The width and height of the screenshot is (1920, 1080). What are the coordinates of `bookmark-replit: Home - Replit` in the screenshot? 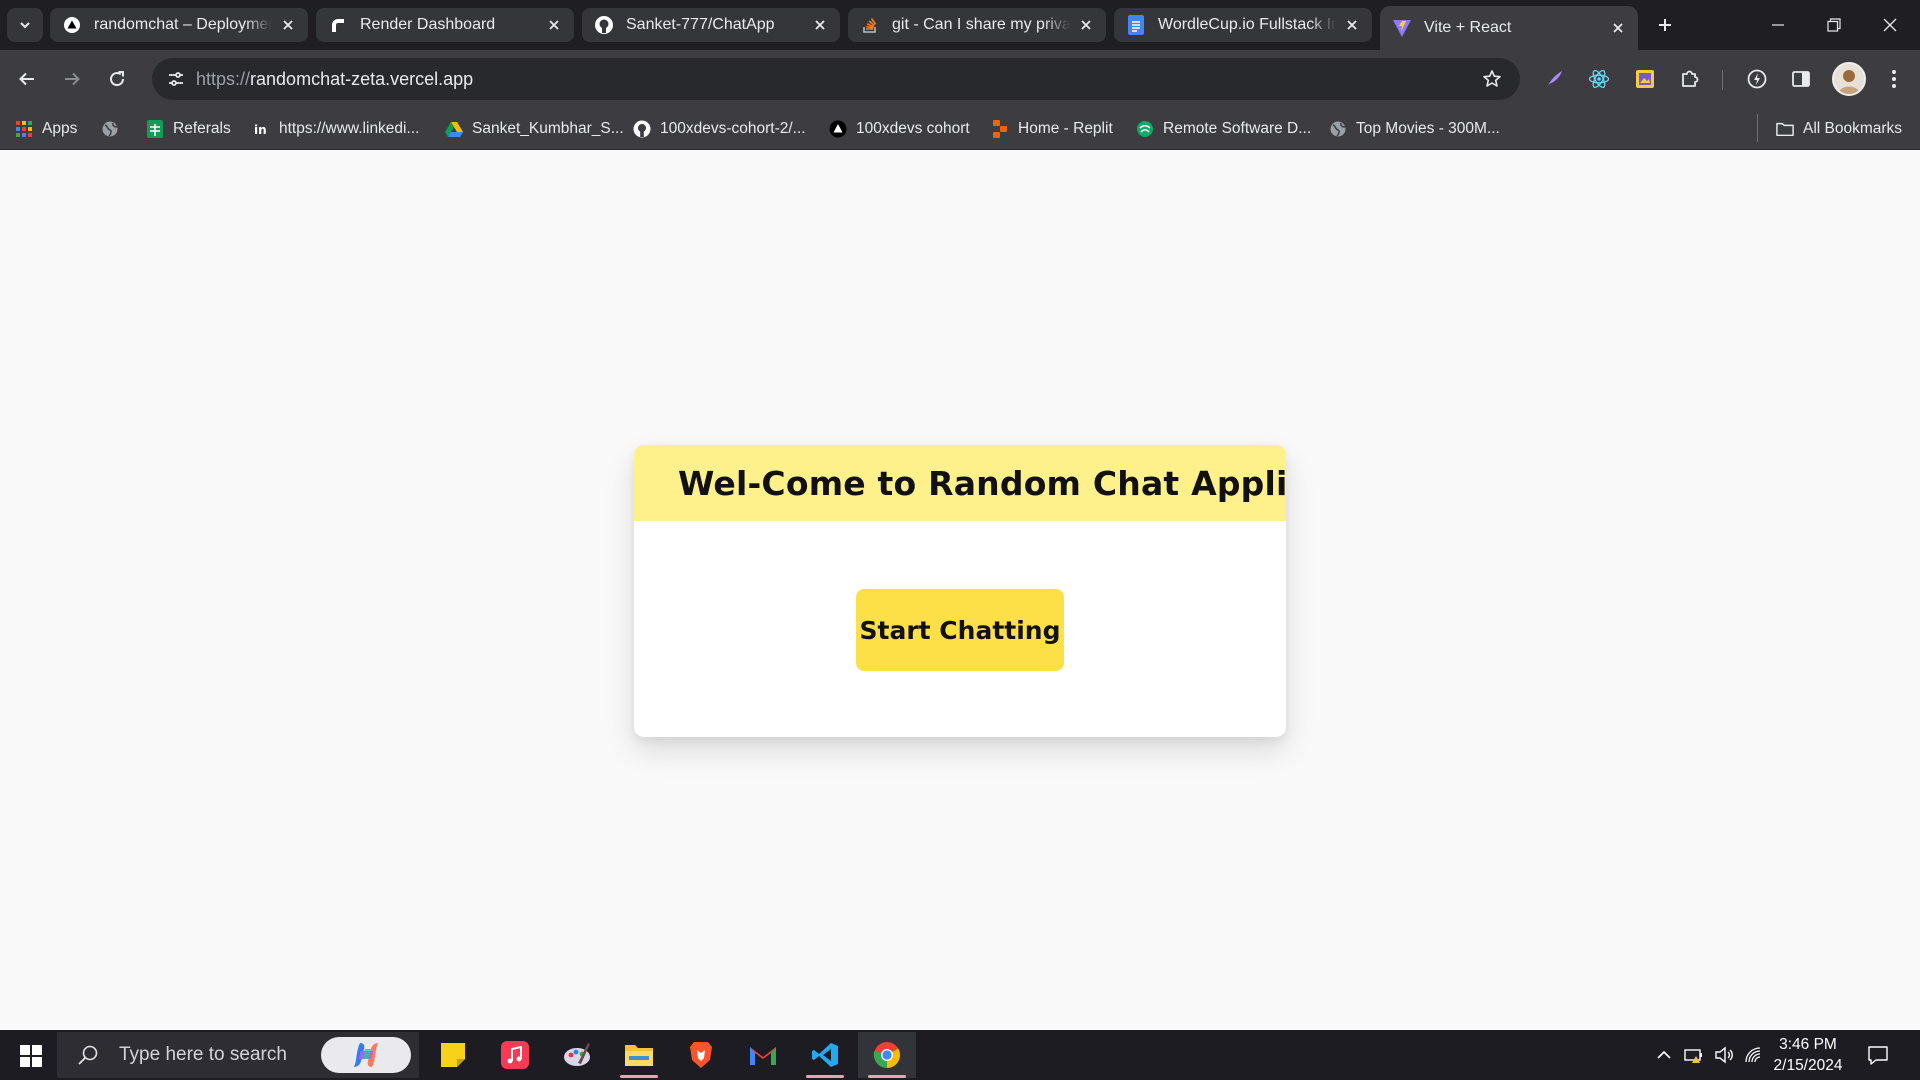 It's located at (1052, 129).